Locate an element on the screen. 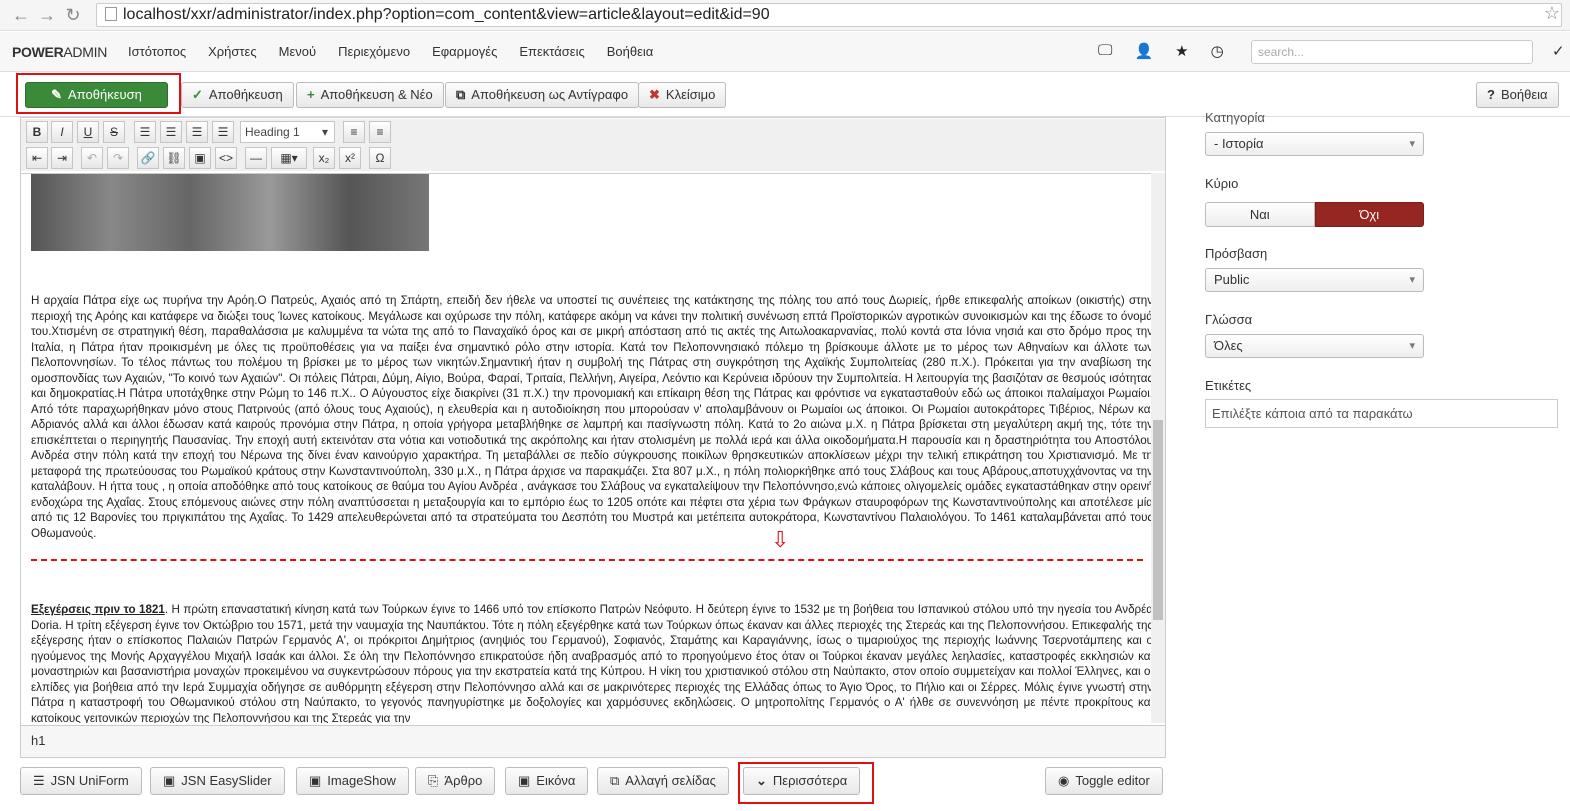 This screenshot has width=1570, height=811. monitor-icon: 🖵 is located at coordinates (1105, 51).